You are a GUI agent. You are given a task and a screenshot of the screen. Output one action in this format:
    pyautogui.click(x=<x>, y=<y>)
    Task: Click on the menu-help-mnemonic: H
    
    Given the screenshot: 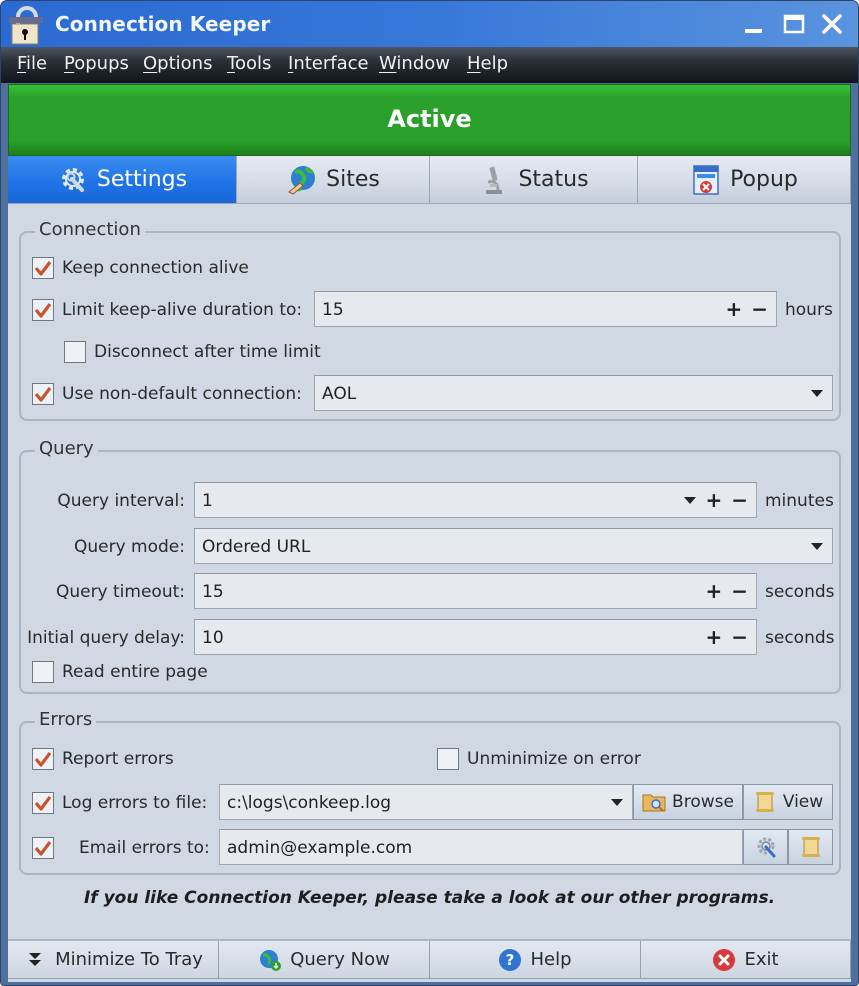 What is the action you would take?
    pyautogui.click(x=474, y=63)
    